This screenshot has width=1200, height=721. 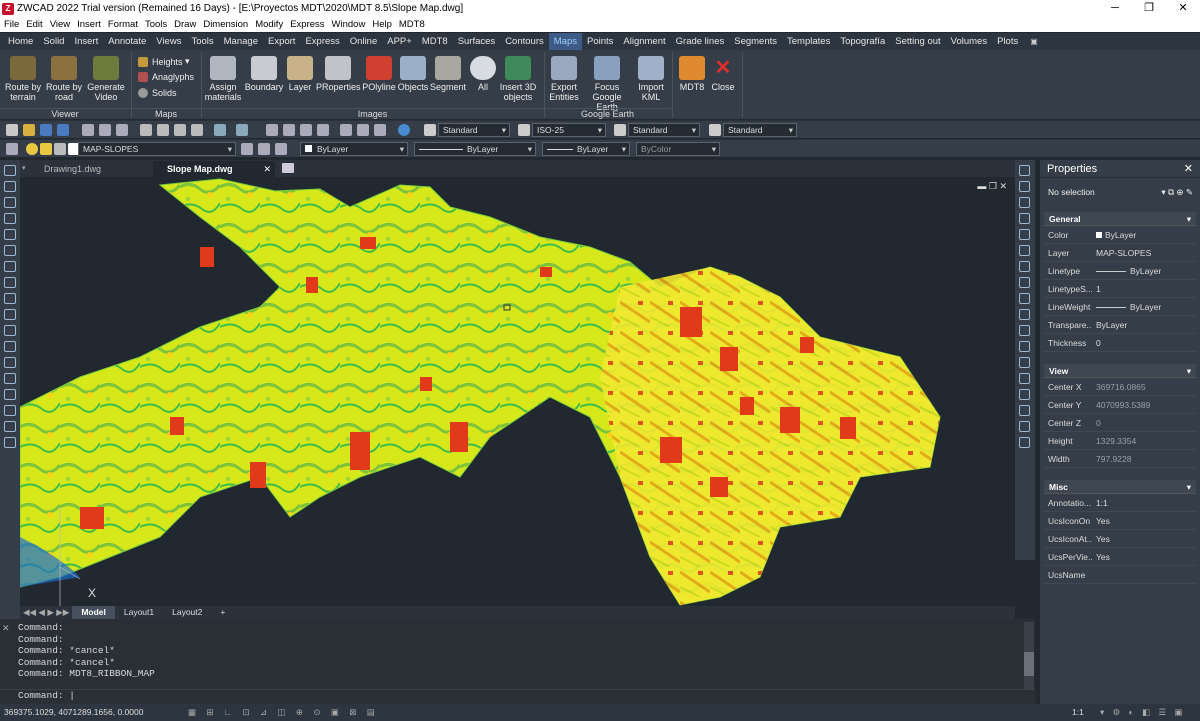 What do you see at coordinates (10, 394) in the screenshot?
I see `hatch-tool-icon` at bounding box center [10, 394].